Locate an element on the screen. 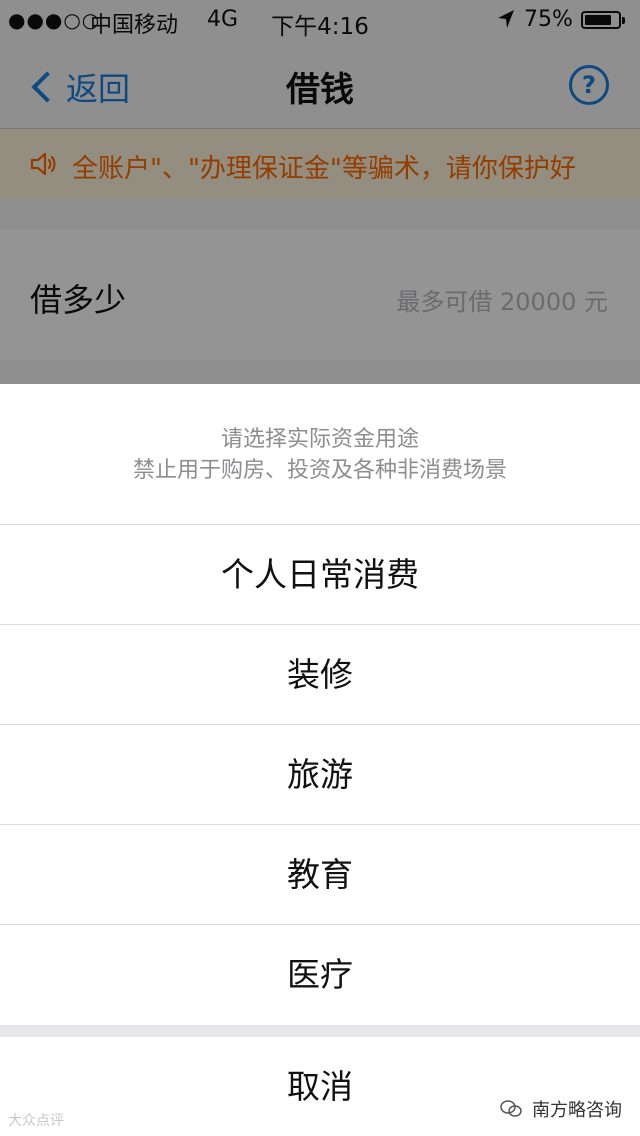 The width and height of the screenshot is (640, 1136). sheet-header: 请选择实际资金用途 禁止用于购房、投资及各种非消费场景 is located at coordinates (320, 454).